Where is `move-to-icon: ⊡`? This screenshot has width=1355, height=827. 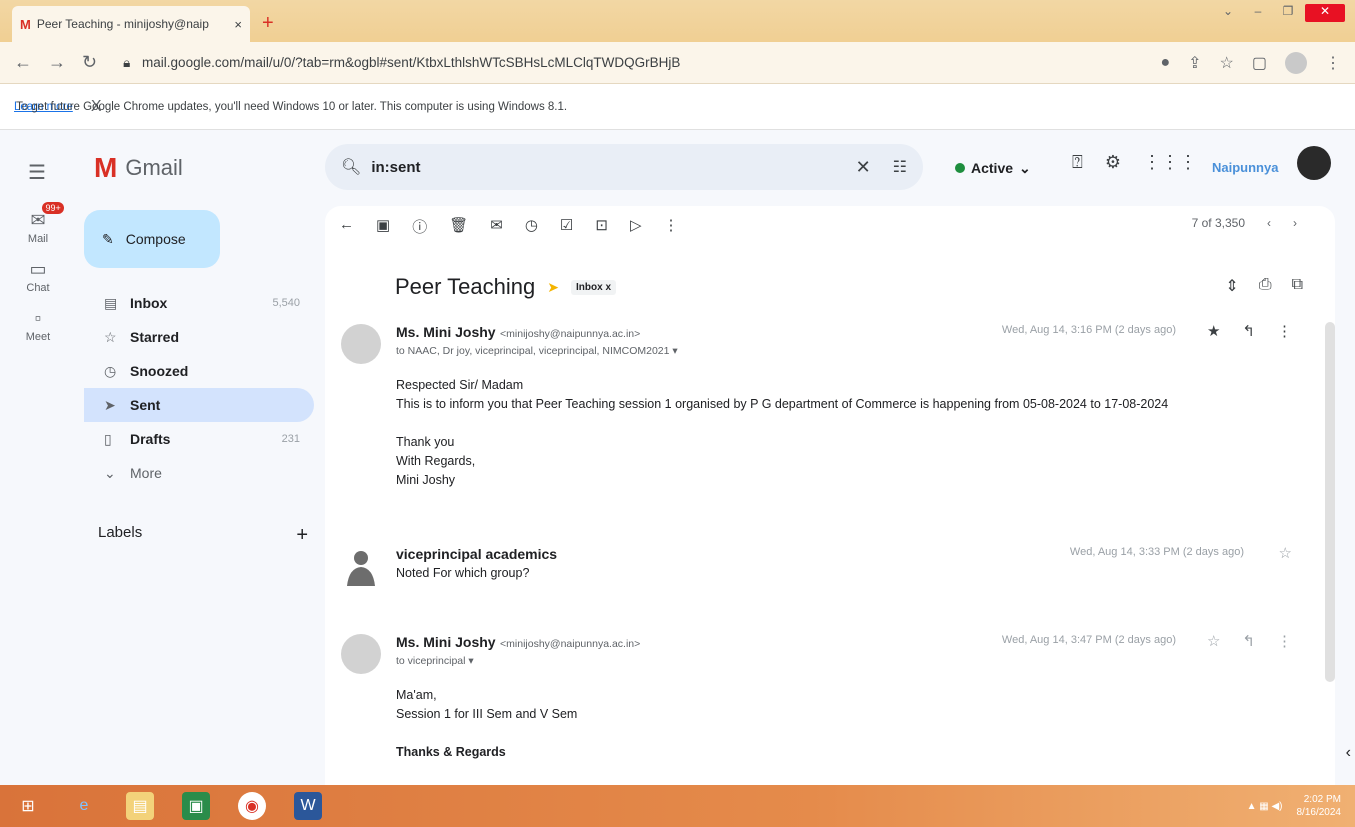 move-to-icon: ⊡ is located at coordinates (601, 226).